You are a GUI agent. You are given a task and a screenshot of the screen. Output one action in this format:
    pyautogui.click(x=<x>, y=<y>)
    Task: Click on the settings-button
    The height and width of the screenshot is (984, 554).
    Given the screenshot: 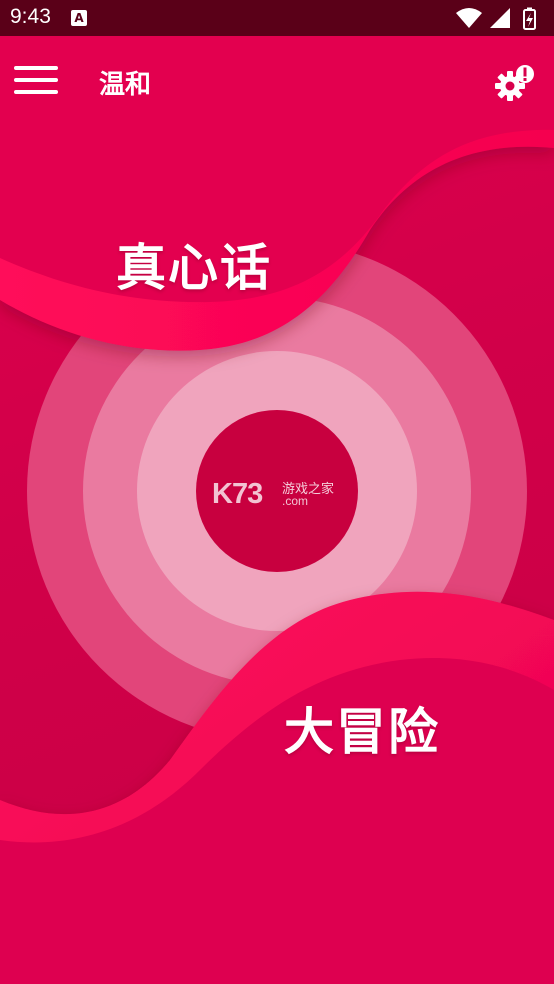 What is the action you would take?
    pyautogui.click(x=516, y=84)
    